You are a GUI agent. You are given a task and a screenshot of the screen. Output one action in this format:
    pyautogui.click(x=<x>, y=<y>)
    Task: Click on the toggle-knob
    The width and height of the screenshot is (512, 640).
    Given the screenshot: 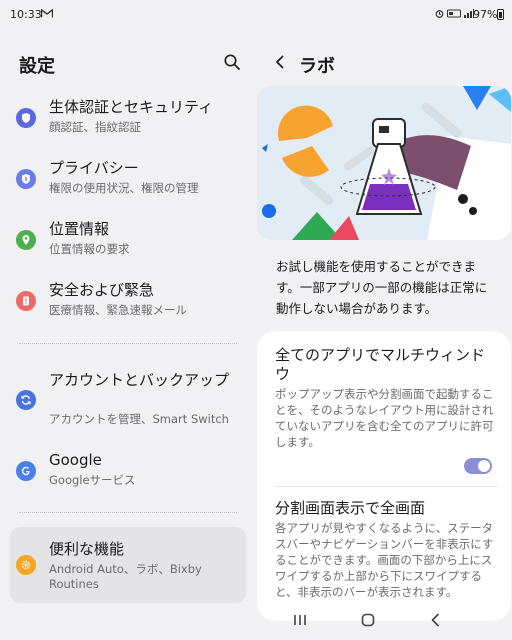 What is the action you would take?
    pyautogui.click(x=484, y=466)
    